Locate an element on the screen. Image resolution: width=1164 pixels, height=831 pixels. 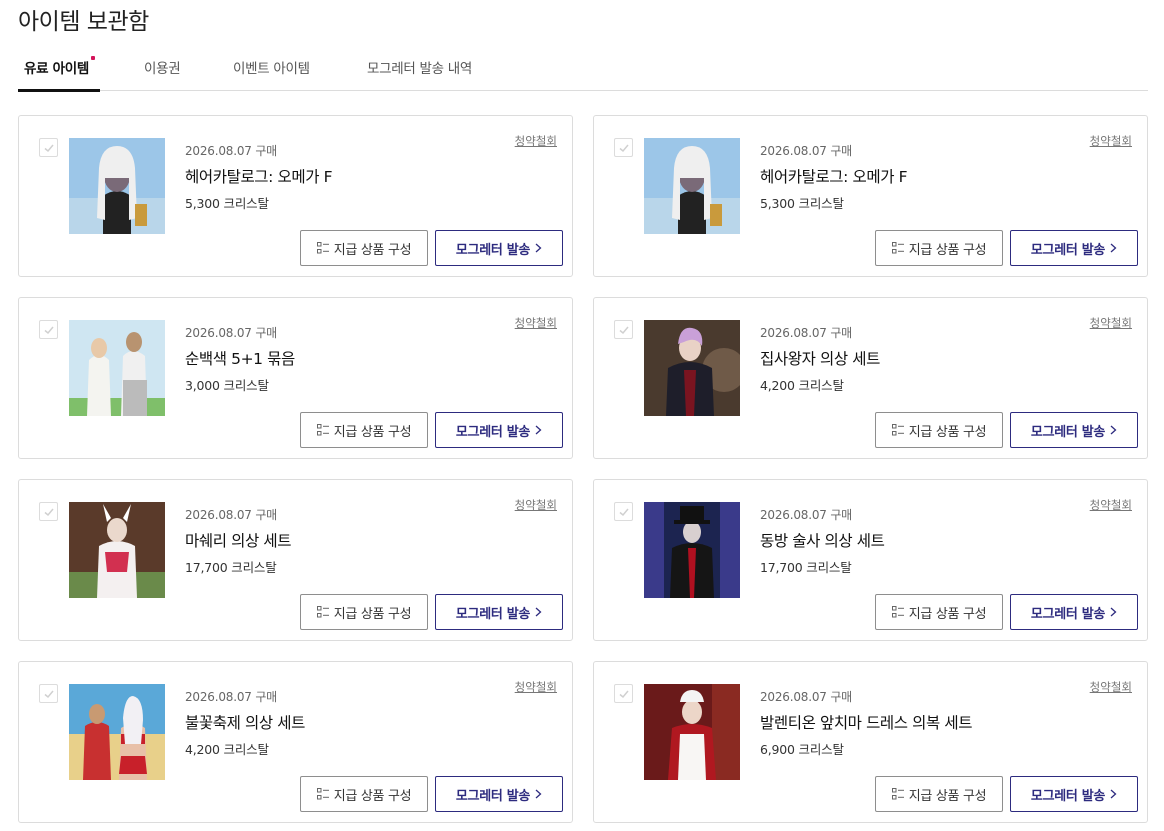
item-name: 발렌티온 앞치마 드레스 의복 세트 is located at coordinates (866, 723).